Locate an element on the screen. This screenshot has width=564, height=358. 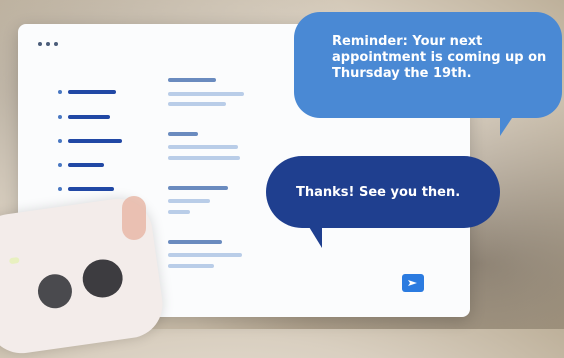
window-dots-icon is located at coordinates (48, 44).